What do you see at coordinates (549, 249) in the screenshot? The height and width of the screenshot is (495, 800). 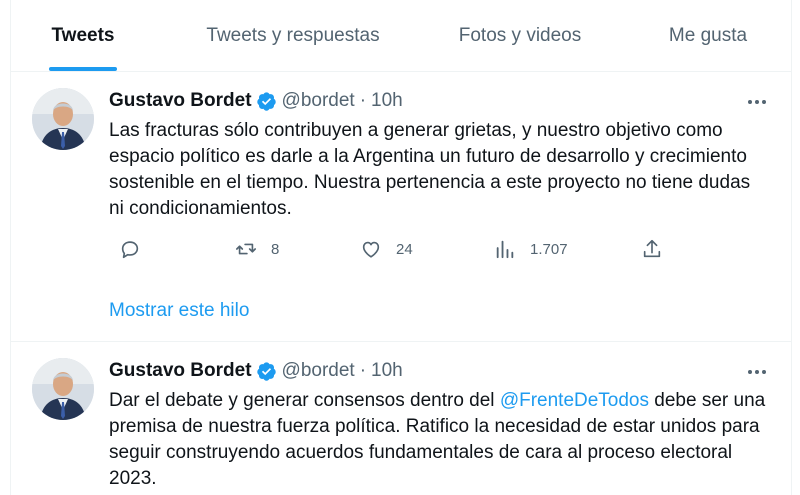 I see `views-count: 1.707` at bounding box center [549, 249].